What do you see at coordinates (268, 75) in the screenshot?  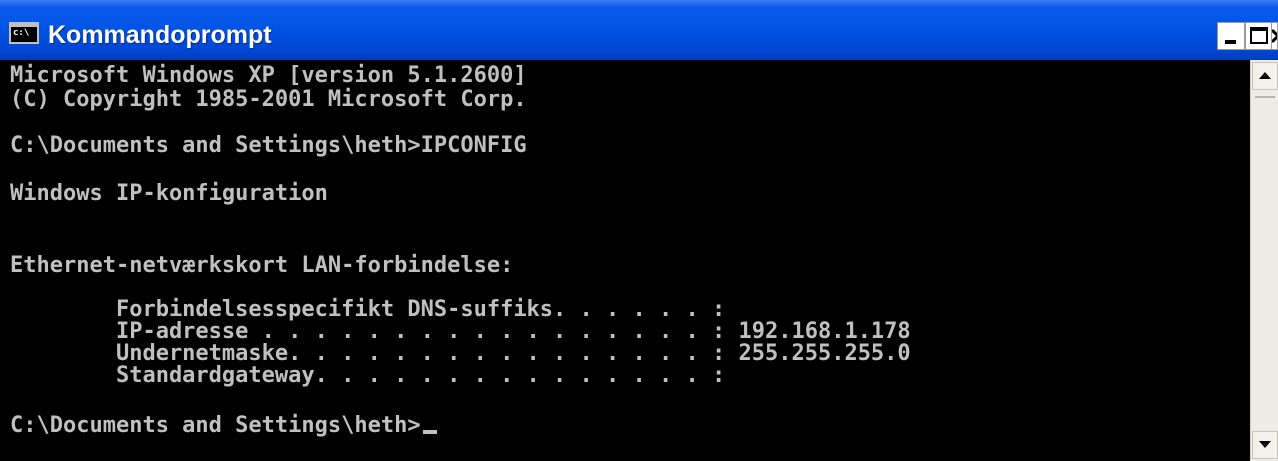 I see `console-line: Microsoft Windows XP [version 5.1.2600]` at bounding box center [268, 75].